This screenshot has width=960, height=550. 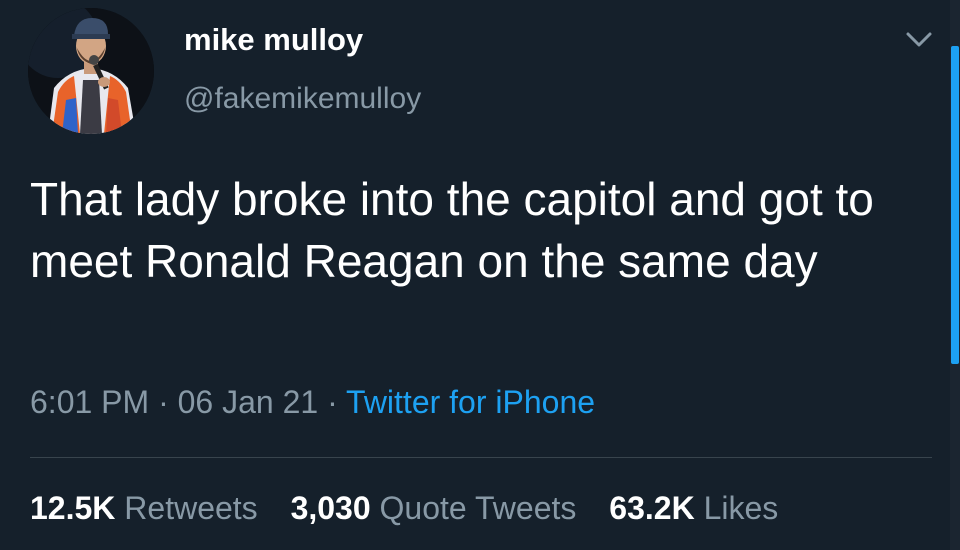 I want to click on tweet-date: 06 Jan 21, so click(x=248, y=402).